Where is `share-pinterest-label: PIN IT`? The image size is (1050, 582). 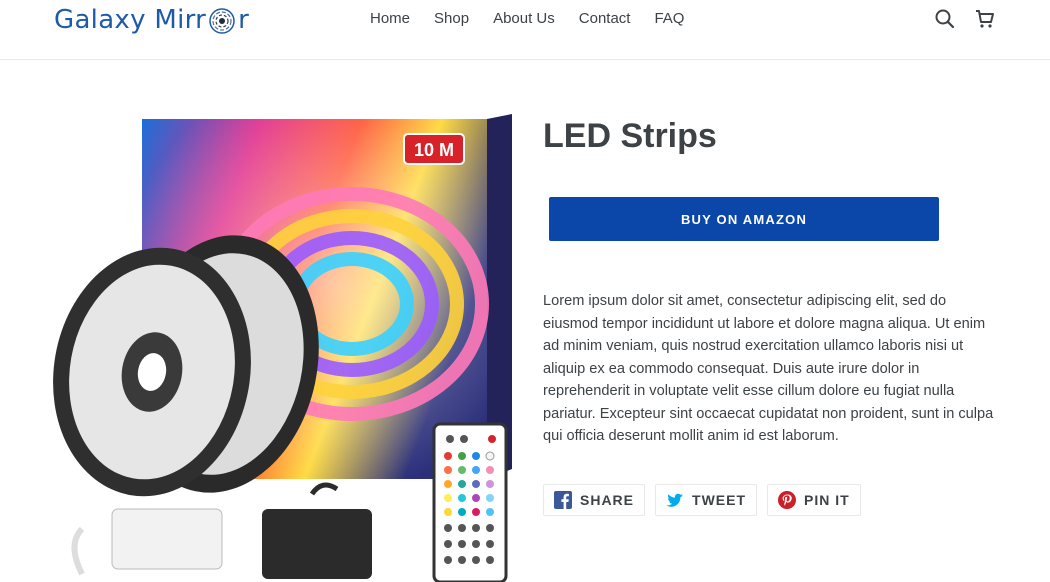 share-pinterest-label: PIN IT is located at coordinates (827, 500).